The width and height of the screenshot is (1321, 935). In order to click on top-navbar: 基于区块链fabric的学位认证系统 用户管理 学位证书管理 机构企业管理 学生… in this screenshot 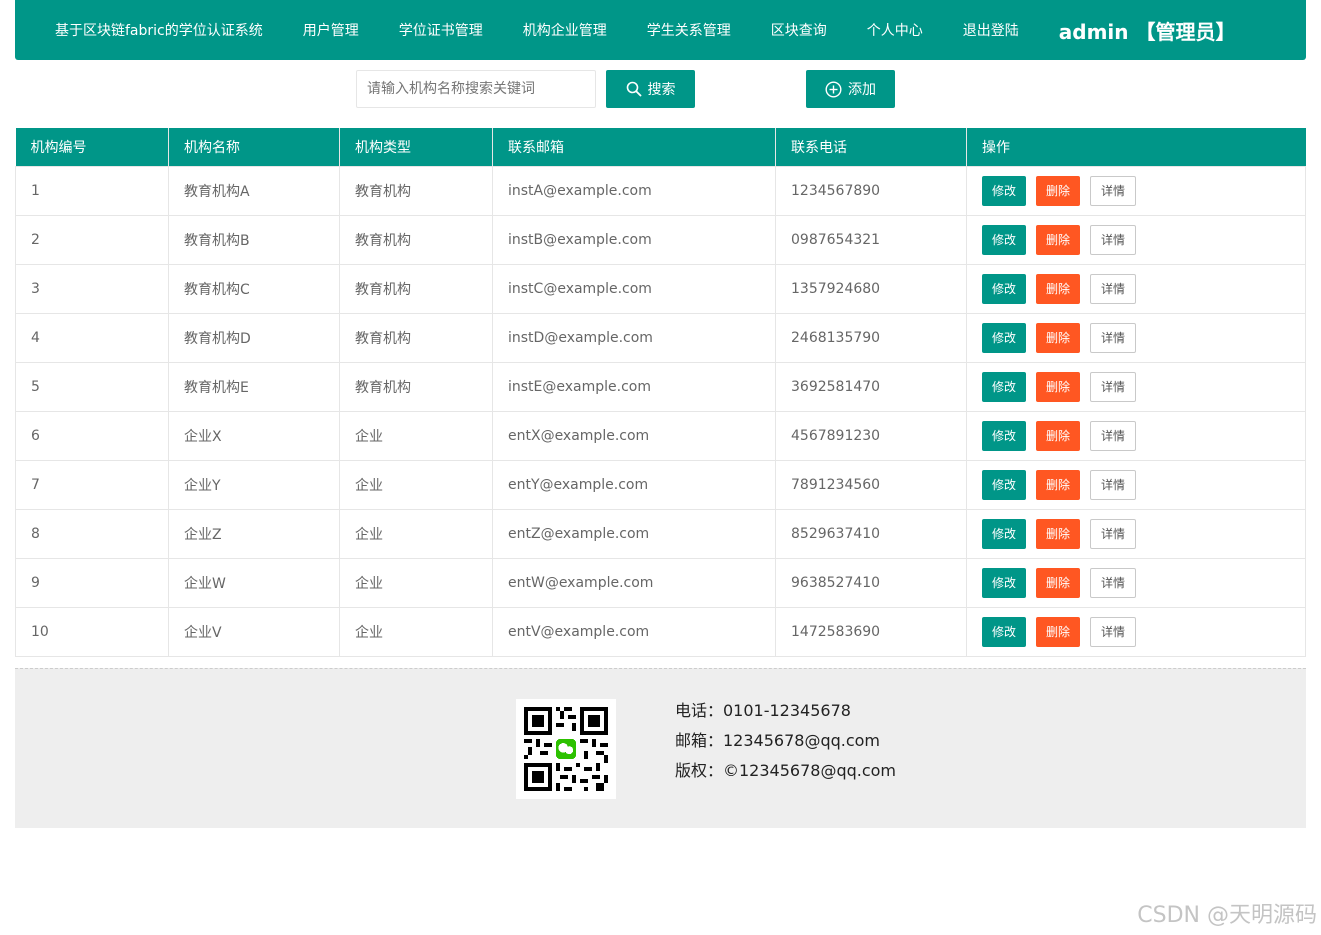, I will do `click(660, 30)`.